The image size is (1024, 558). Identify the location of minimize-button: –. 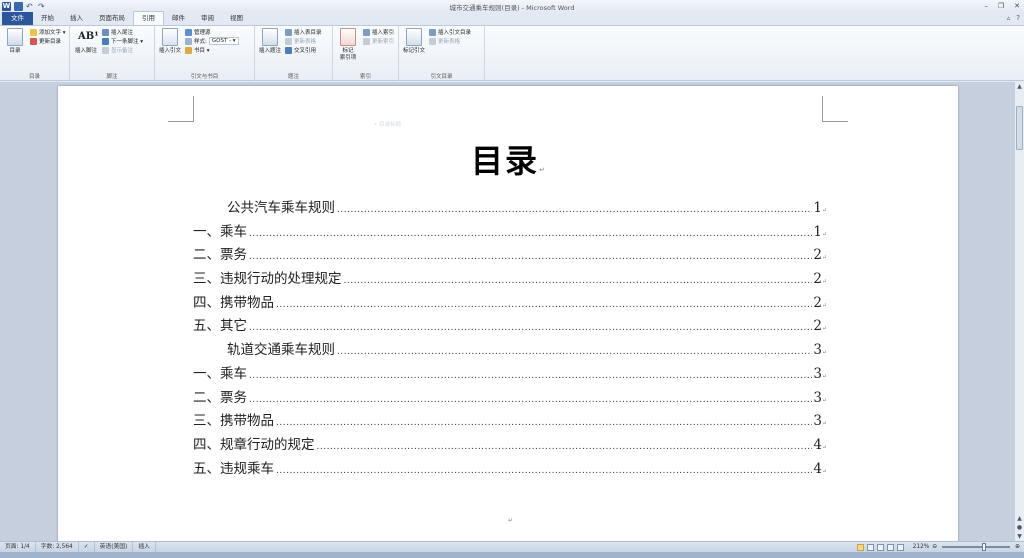
(986, 6).